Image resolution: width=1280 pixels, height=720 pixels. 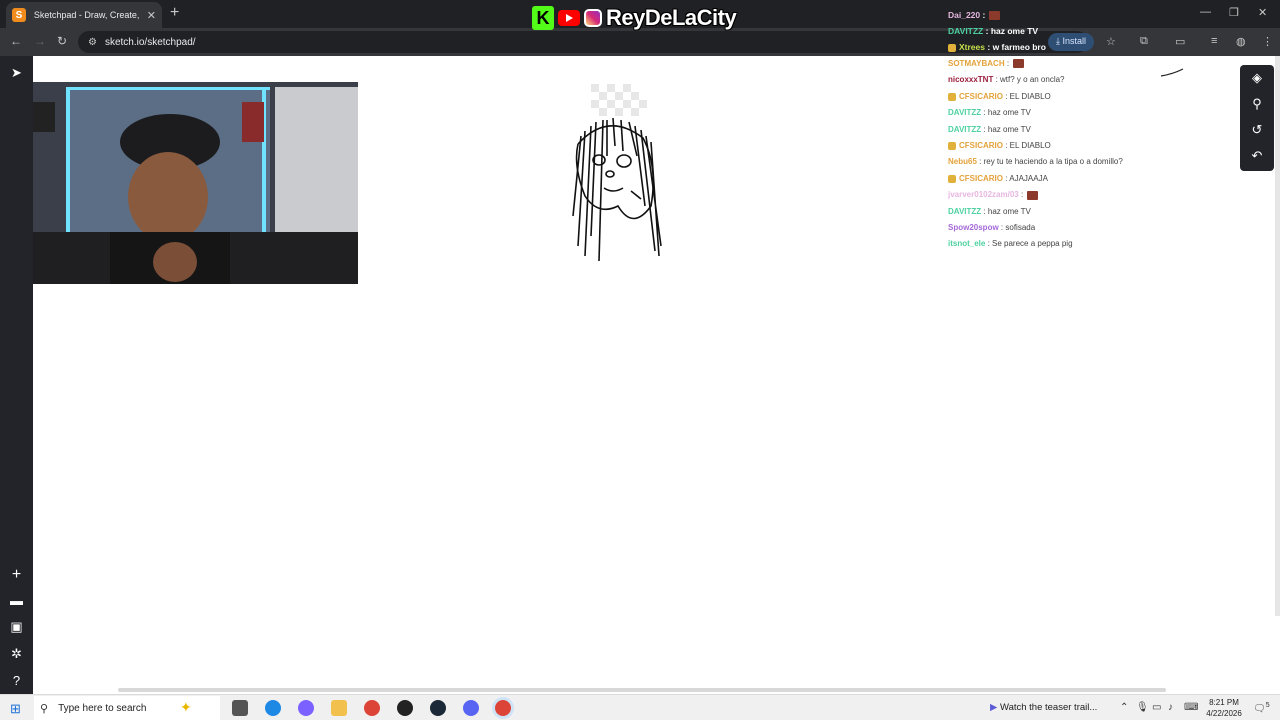 What do you see at coordinates (151, 15) in the screenshot?
I see `tab-close-icon: ✕` at bounding box center [151, 15].